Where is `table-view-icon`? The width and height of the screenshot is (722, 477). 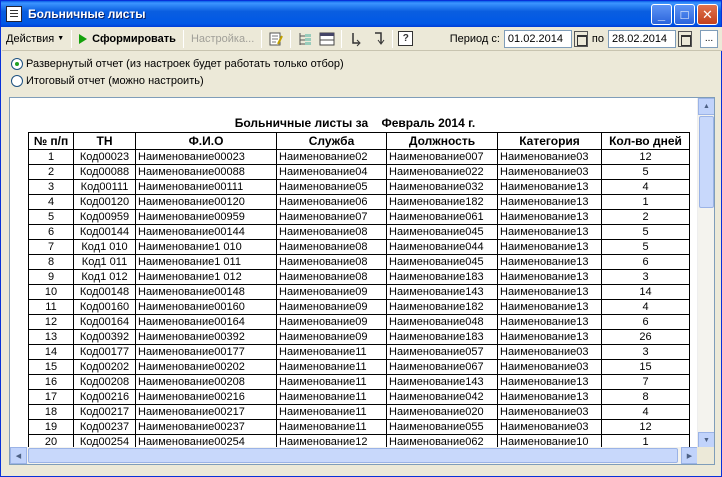 table-view-icon is located at coordinates (327, 39).